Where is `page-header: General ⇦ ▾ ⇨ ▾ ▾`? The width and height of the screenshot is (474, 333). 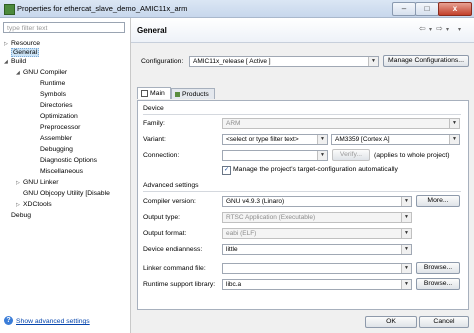
page-header: General ⇦ ▾ ⇨ ▾ ▾ is located at coordinates (302, 30).